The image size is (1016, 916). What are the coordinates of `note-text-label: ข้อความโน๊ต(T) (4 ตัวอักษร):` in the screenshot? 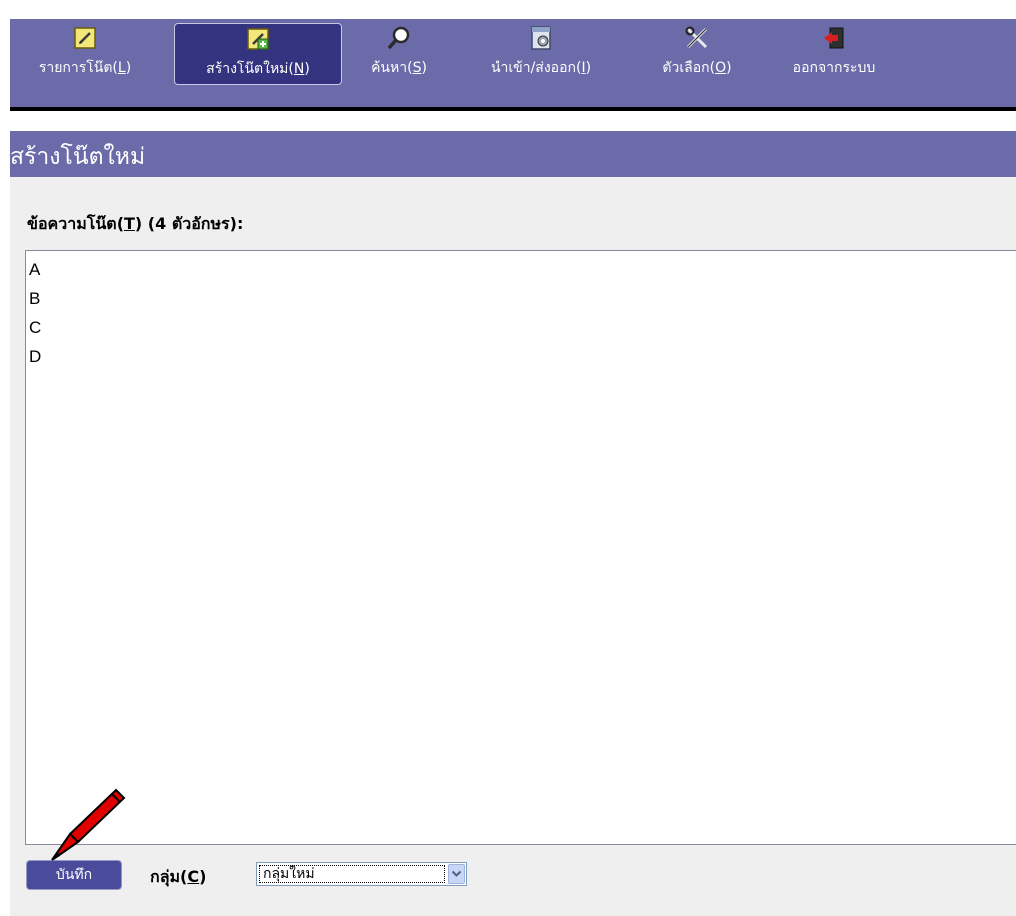 It's located at (135, 223).